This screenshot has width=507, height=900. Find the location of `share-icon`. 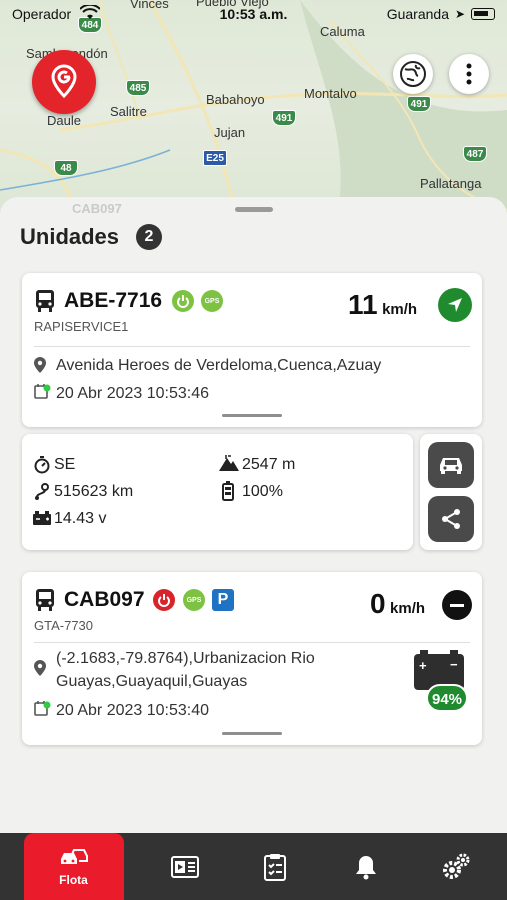

share-icon is located at coordinates (451, 519).